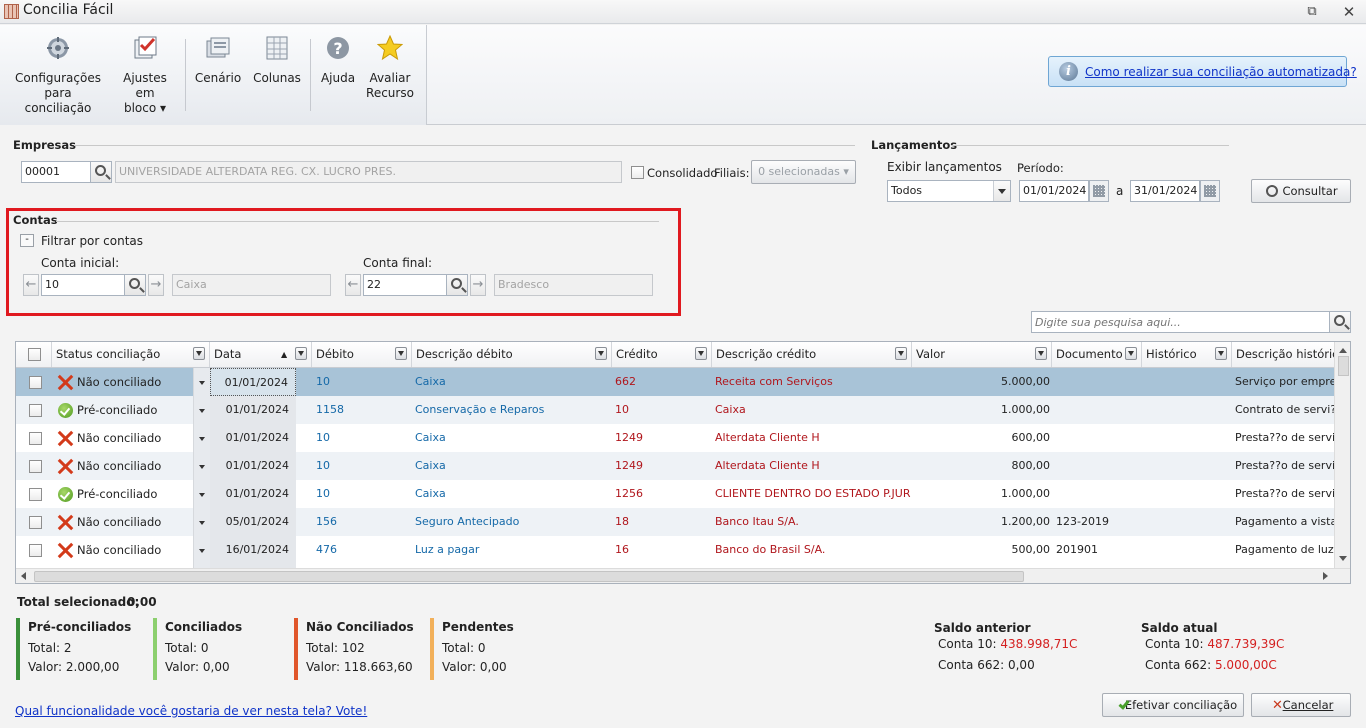  Describe the element at coordinates (1312, 12) in the screenshot. I see `restore-icon: ⧉` at that location.